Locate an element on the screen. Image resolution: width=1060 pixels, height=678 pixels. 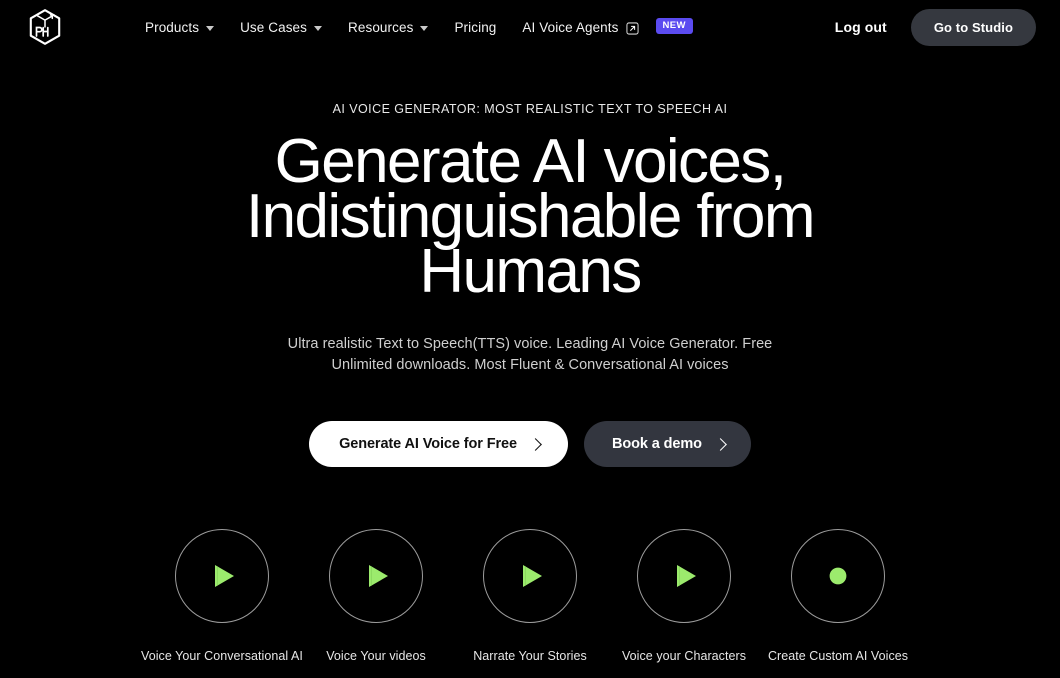
generate-ai-voice-button: Generate AI Voice for Free is located at coordinates (438, 444).